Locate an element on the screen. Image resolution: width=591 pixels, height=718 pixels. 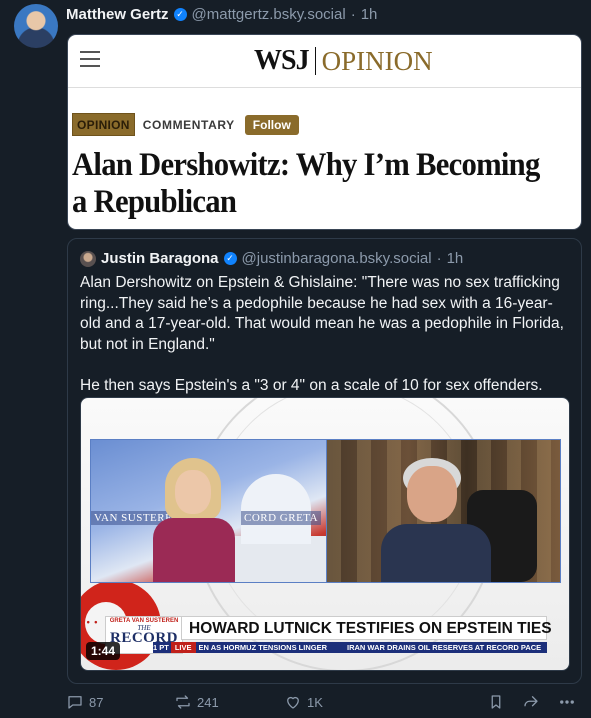
quoted-author-handle: @justinbaragona.bsky.social is located at coordinates (337, 258).